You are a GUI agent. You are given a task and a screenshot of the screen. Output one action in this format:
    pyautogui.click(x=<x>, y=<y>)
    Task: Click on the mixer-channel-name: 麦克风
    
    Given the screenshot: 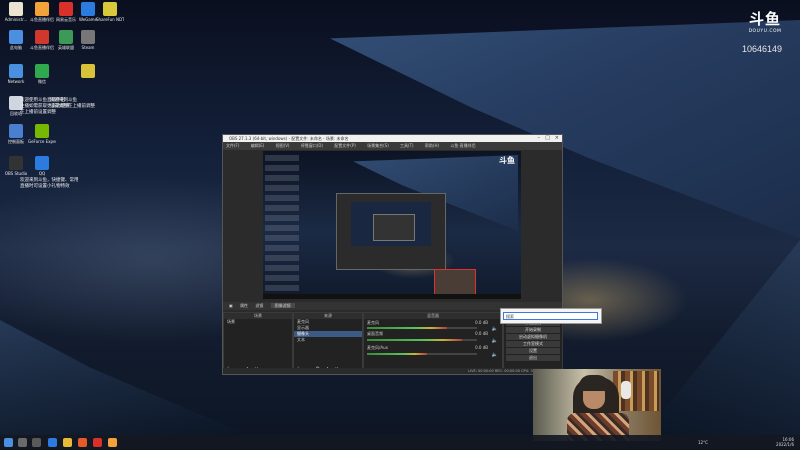 What is the action you would take?
    pyautogui.click(x=373, y=322)
    